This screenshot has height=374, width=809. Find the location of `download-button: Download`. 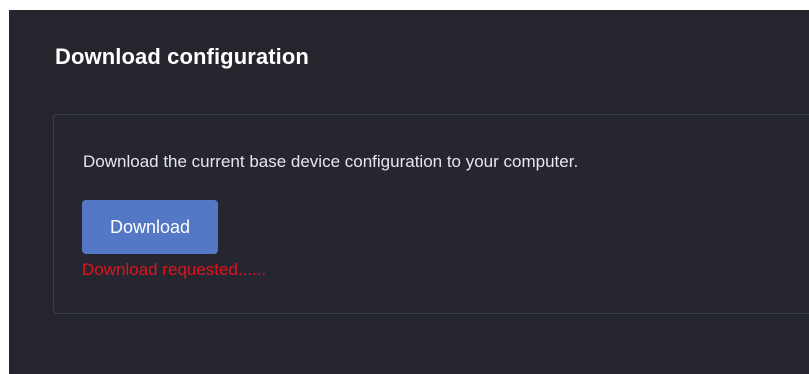

download-button: Download is located at coordinates (150, 227).